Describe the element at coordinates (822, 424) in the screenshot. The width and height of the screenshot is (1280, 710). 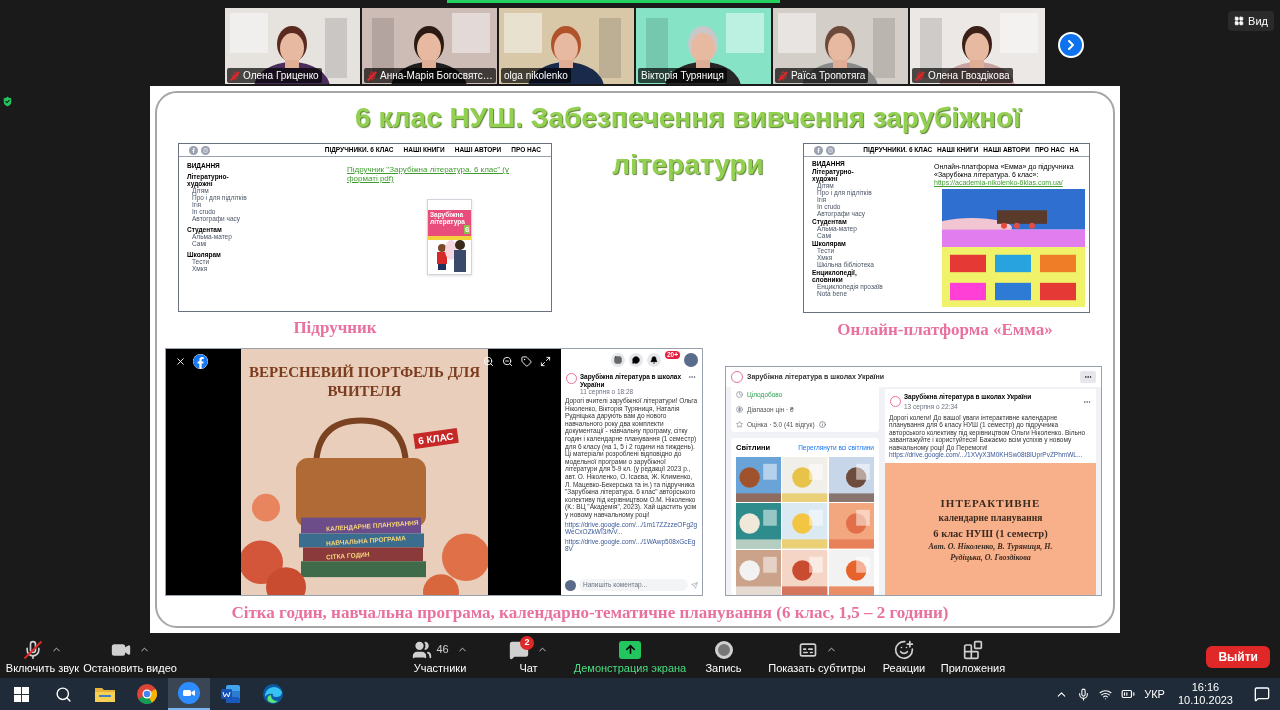
I see `info-icon` at that location.